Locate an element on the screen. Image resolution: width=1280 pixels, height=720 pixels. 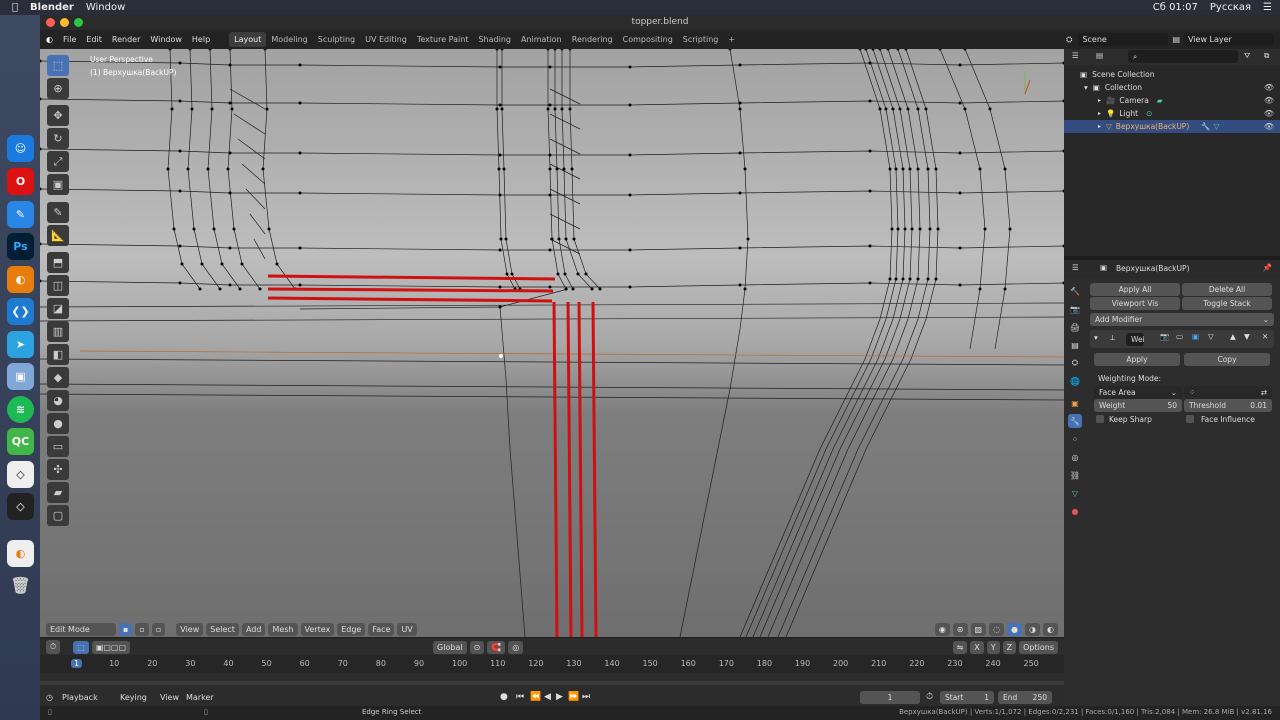
cursor-tool-icon: ⊕ is located at coordinates (58, 88).